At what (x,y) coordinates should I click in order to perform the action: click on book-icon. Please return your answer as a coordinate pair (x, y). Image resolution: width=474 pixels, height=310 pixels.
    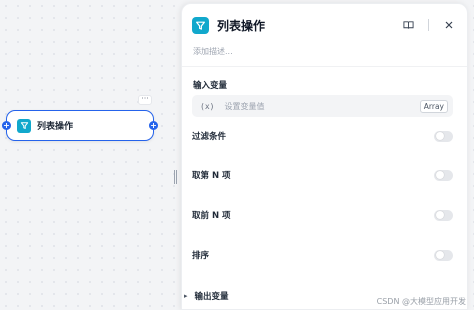
    Looking at the image, I should click on (408, 25).